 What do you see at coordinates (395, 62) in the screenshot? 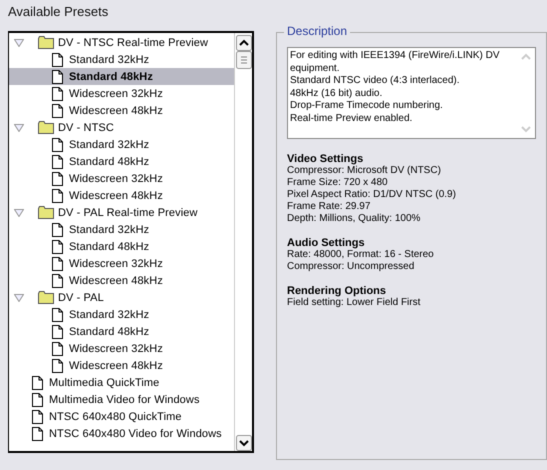
I see `description-line: For editing with IEEE1394 (FireWire/i.LINK) DV equipment.` at bounding box center [395, 62].